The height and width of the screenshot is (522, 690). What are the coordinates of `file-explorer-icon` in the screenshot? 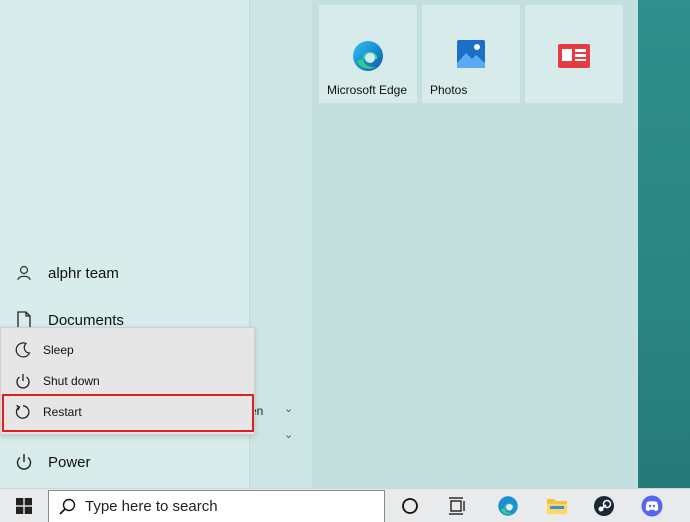 It's located at (557, 505).